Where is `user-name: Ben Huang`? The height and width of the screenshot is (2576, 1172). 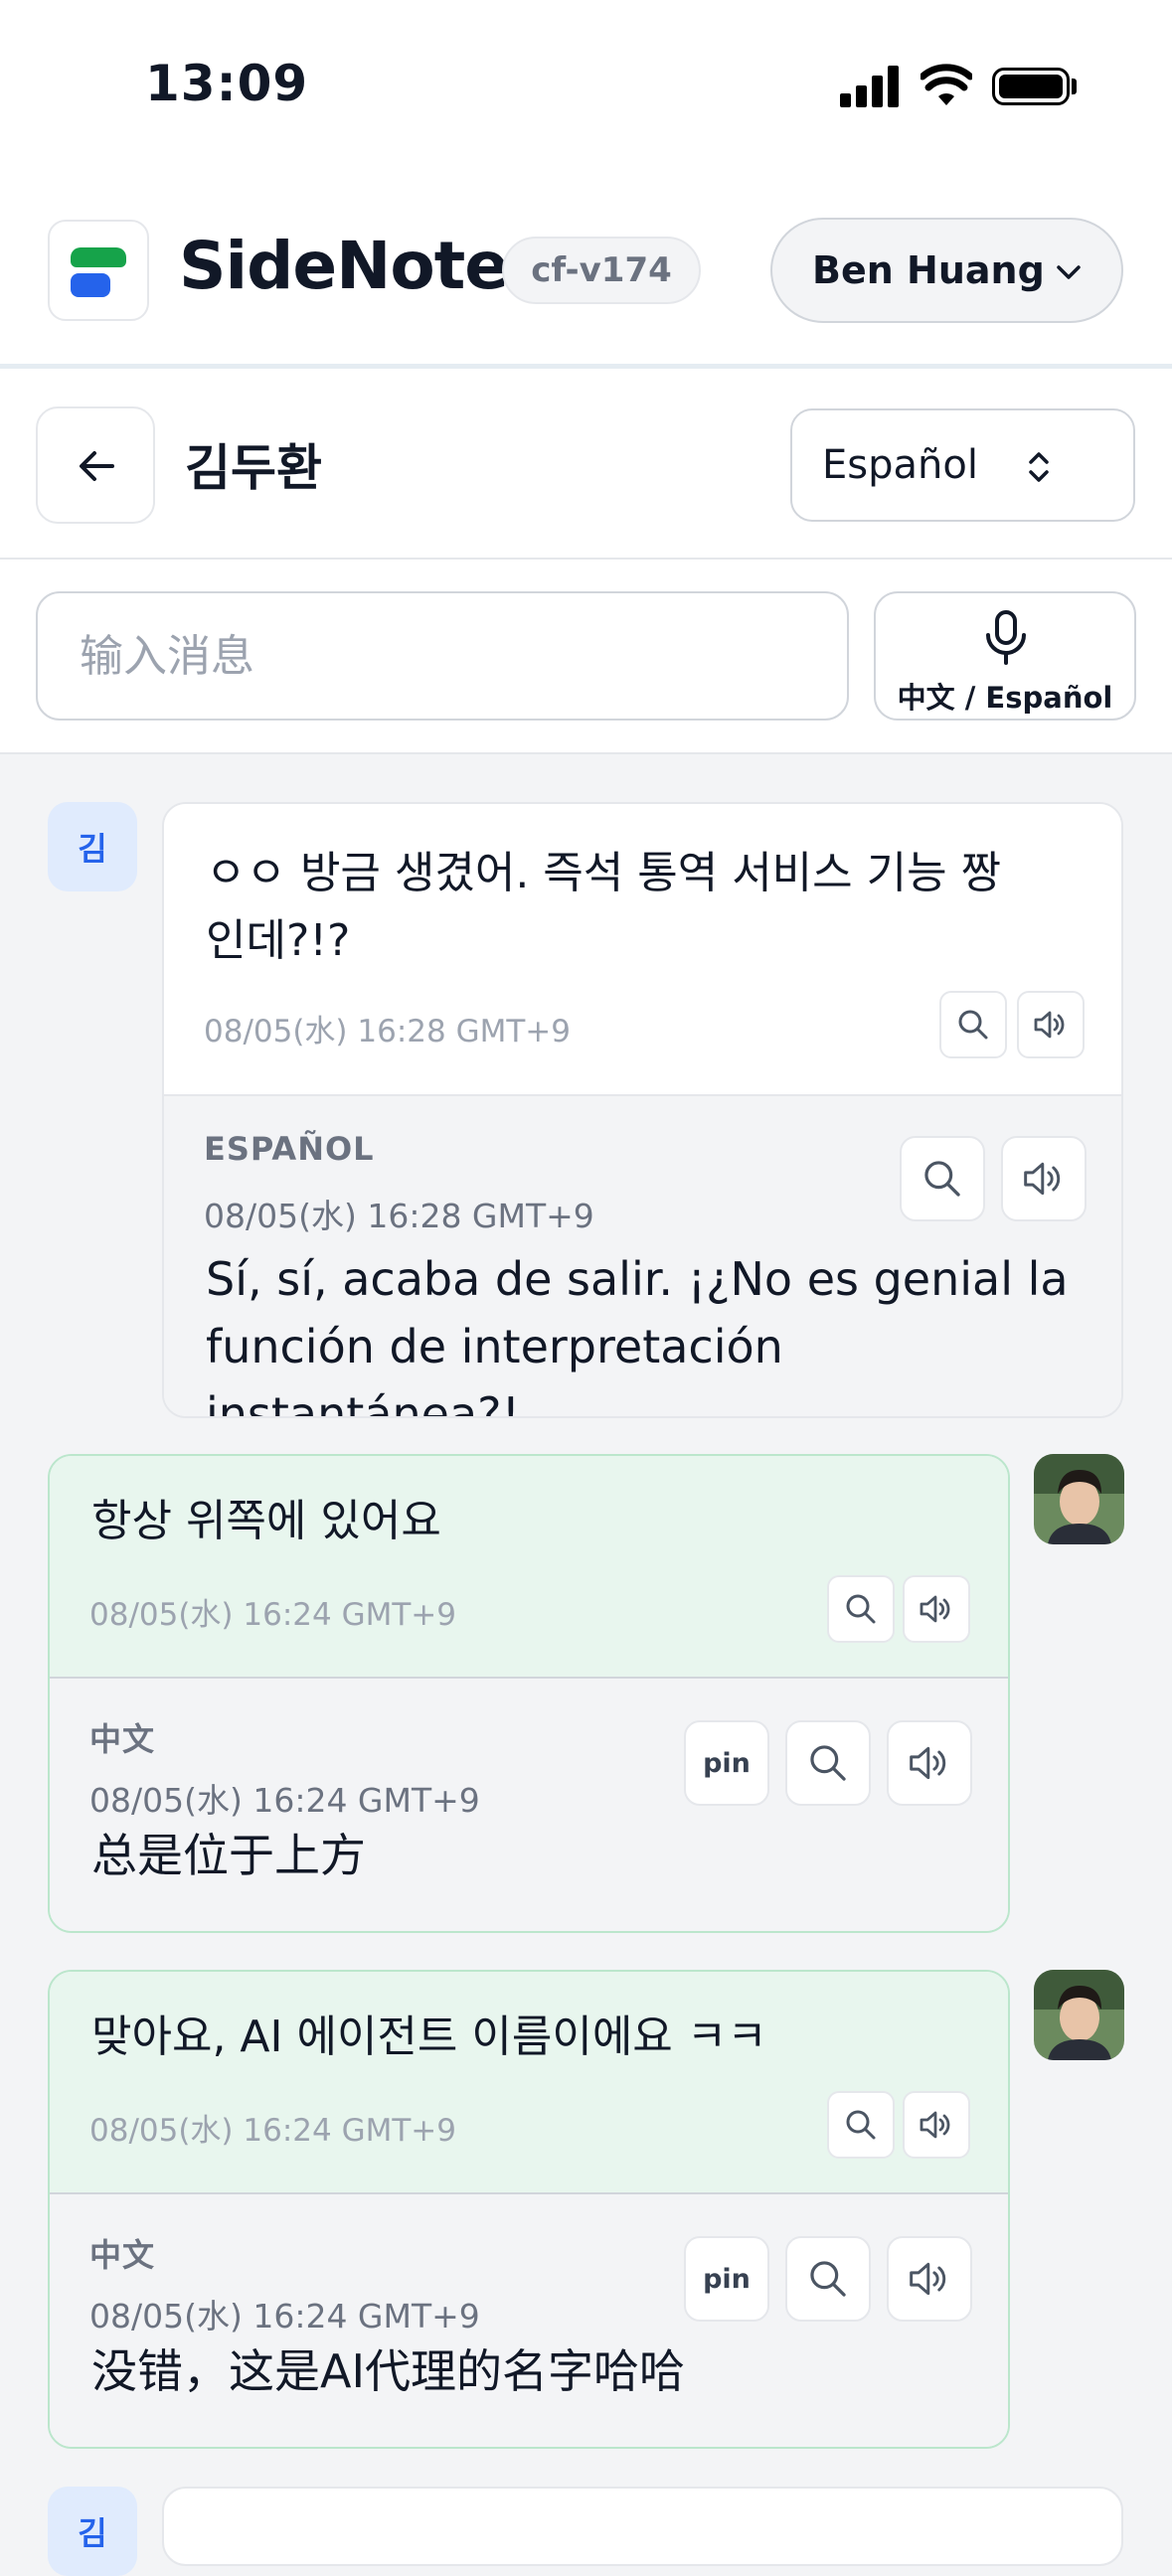
user-name: Ben Huang is located at coordinates (928, 270).